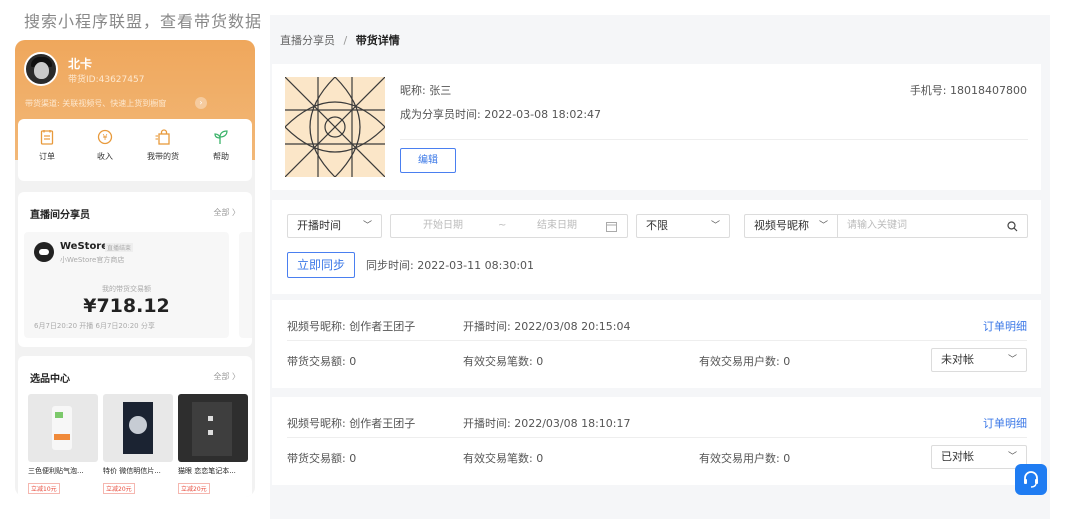 The height and width of the screenshot is (519, 1080). I want to click on headset-icon, so click(1031, 479).